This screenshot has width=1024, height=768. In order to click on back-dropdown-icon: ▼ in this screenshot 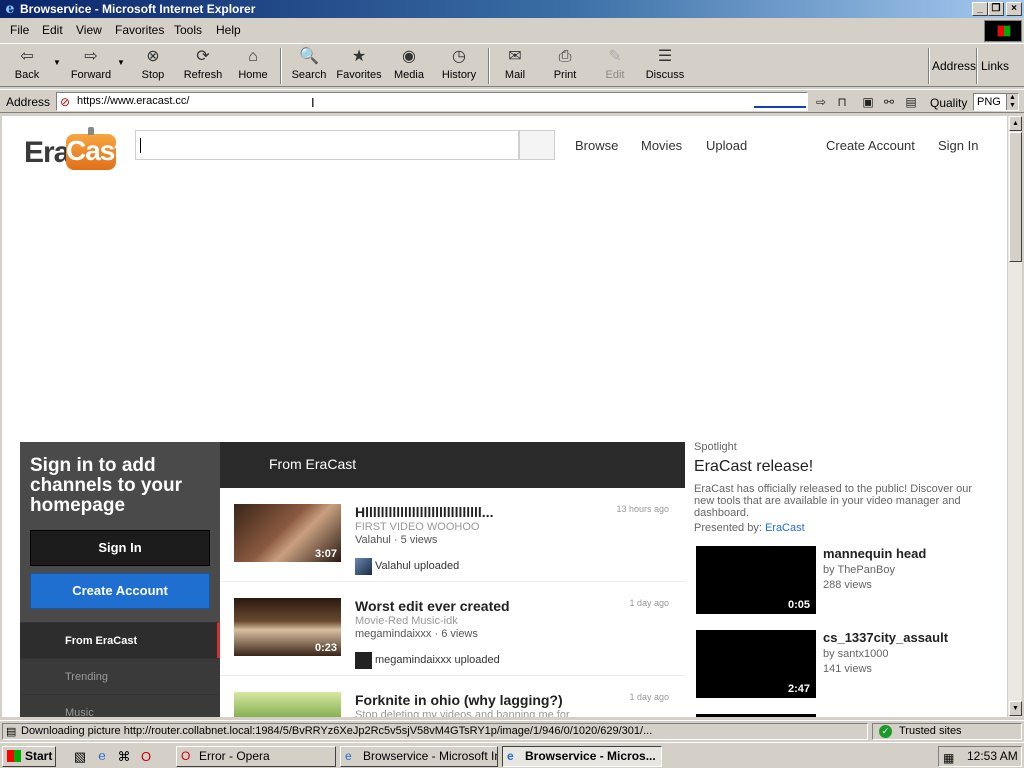, I will do `click(57, 62)`.